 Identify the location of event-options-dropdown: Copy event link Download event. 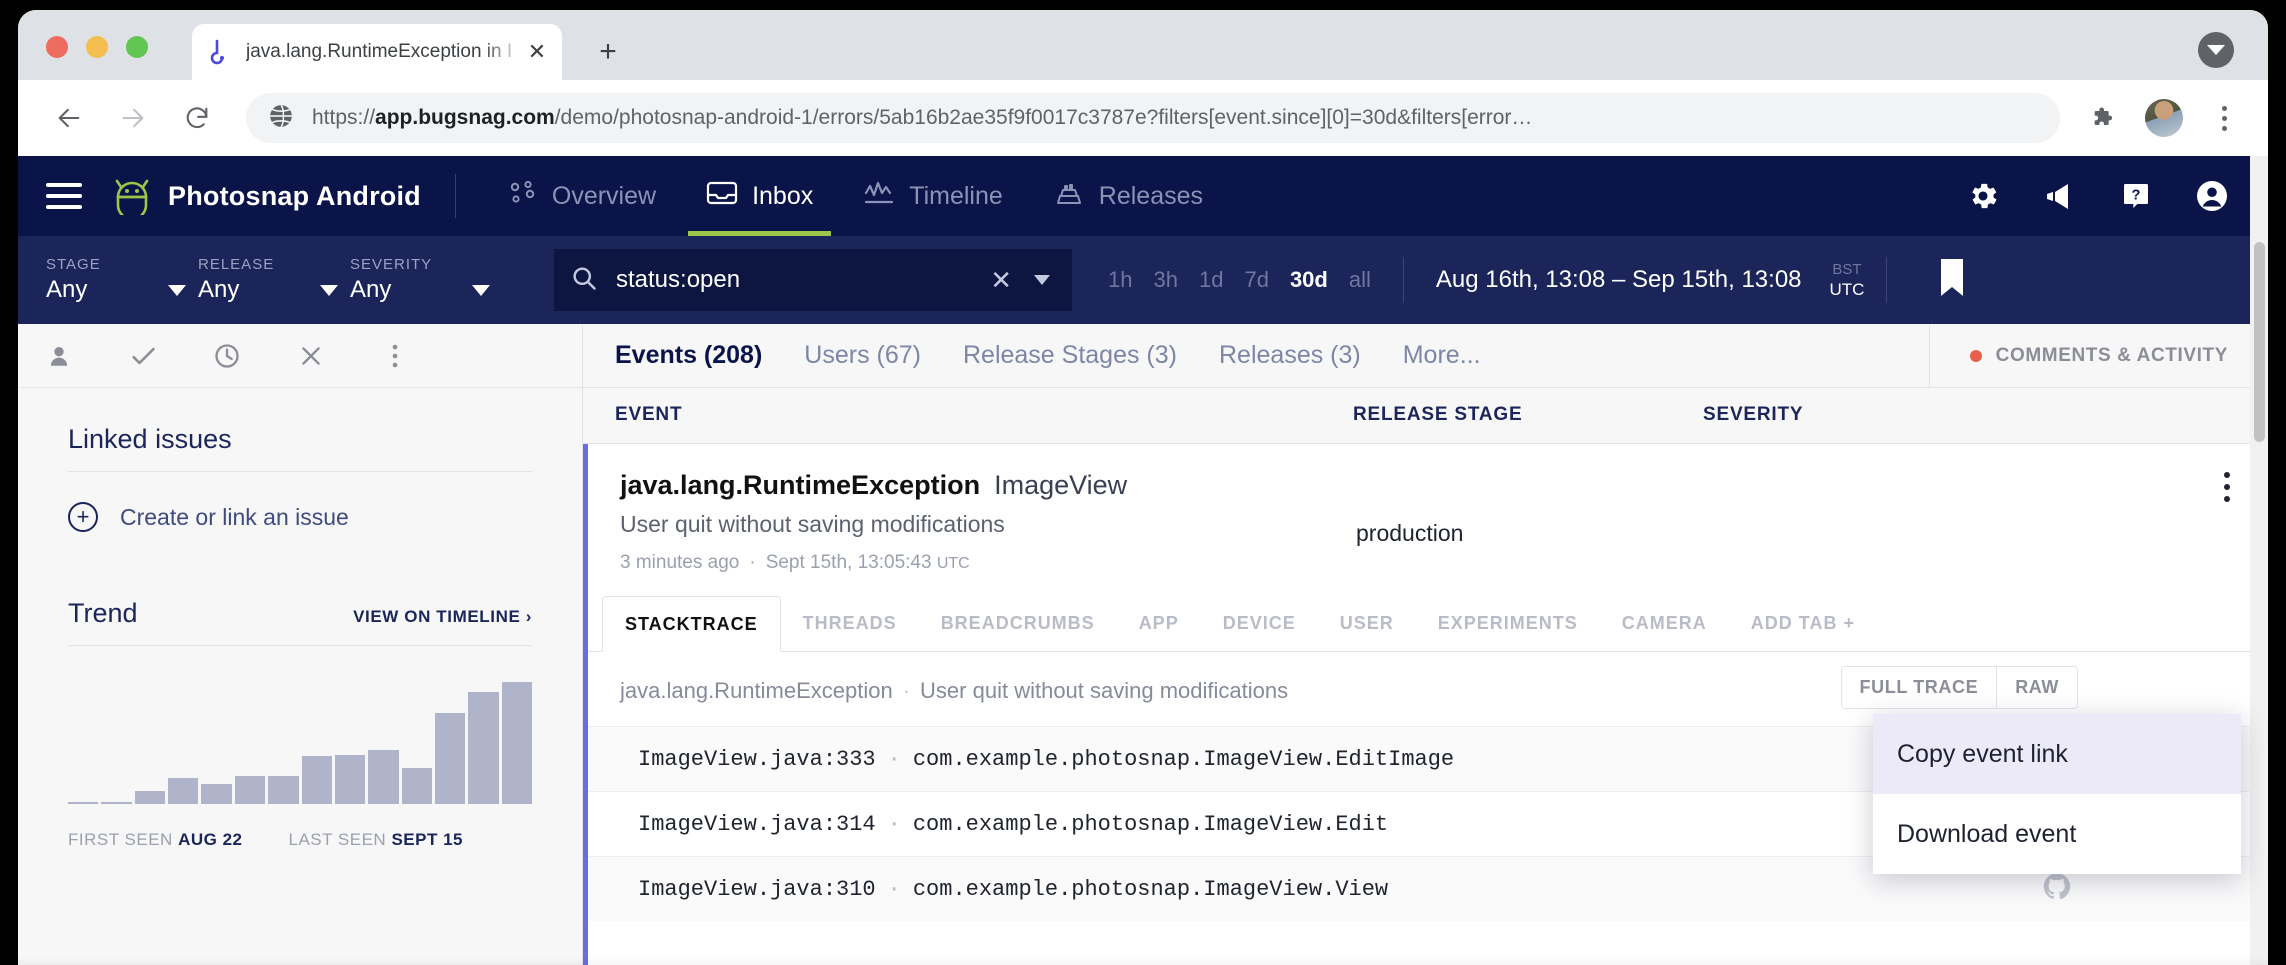
(2057, 794).